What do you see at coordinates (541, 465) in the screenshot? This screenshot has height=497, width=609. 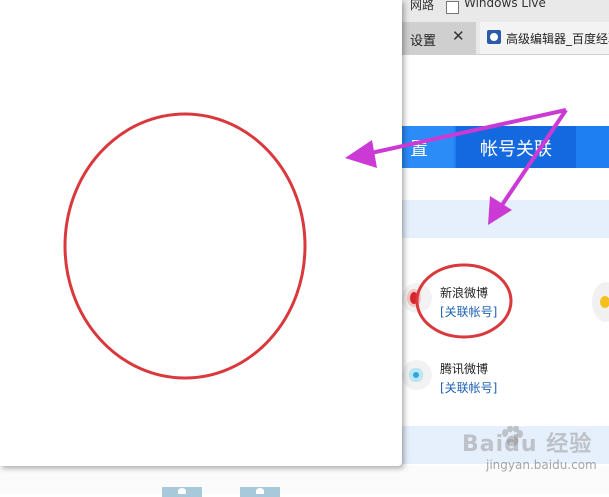 I see `watermark-url: jingyan.baidu.com` at bounding box center [541, 465].